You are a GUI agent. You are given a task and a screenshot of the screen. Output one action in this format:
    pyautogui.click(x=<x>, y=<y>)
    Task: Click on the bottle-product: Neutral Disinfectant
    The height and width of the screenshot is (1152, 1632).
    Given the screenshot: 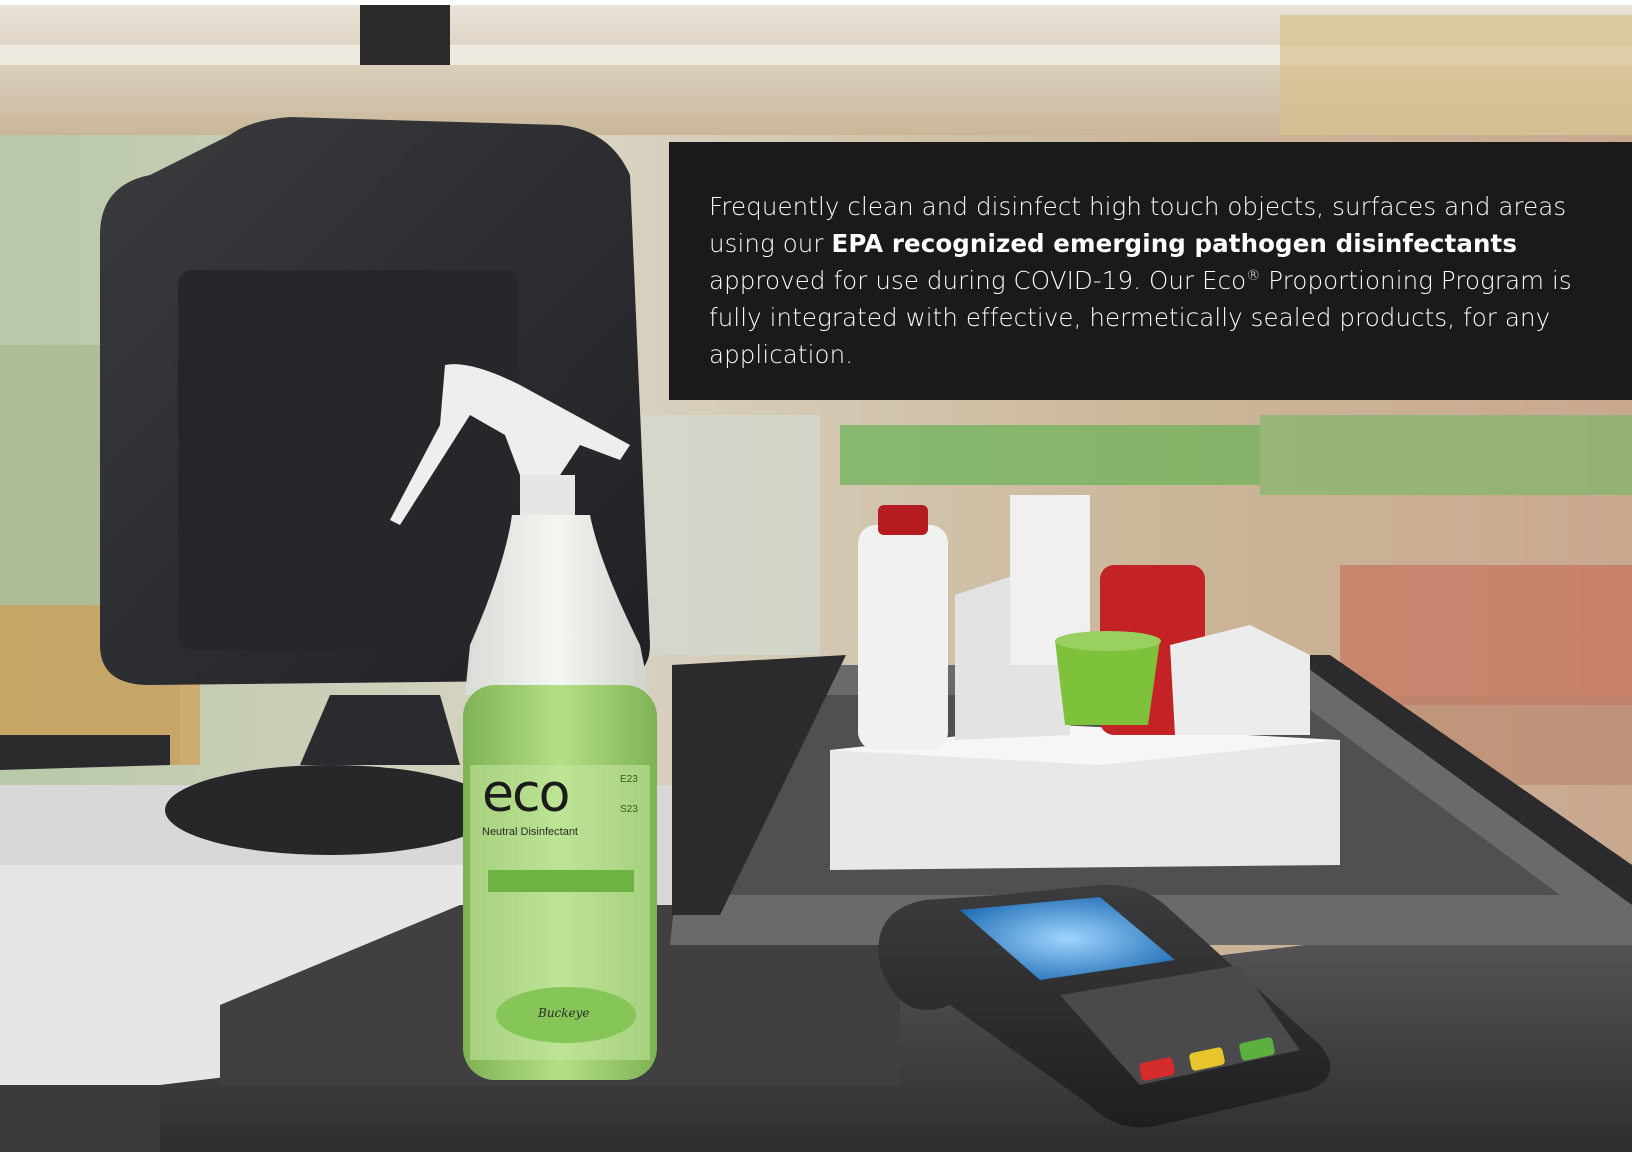 What is the action you would take?
    pyautogui.click(x=530, y=832)
    